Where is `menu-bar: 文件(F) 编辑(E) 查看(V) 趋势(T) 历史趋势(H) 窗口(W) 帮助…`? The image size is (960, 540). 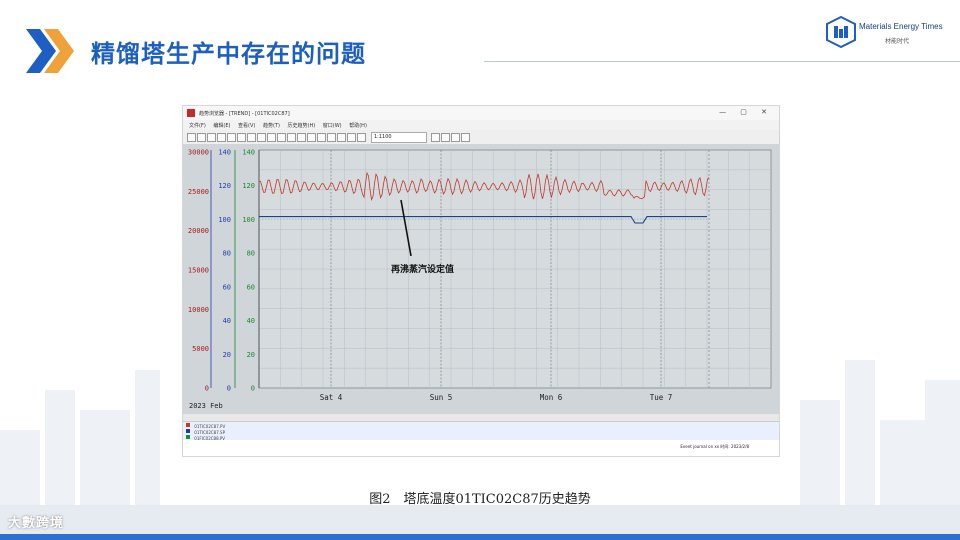 menu-bar: 文件(F) 编辑(E) 查看(V) 趋势(T) 历史趋势(H) 窗口(W) 帮助… is located at coordinates (481, 125).